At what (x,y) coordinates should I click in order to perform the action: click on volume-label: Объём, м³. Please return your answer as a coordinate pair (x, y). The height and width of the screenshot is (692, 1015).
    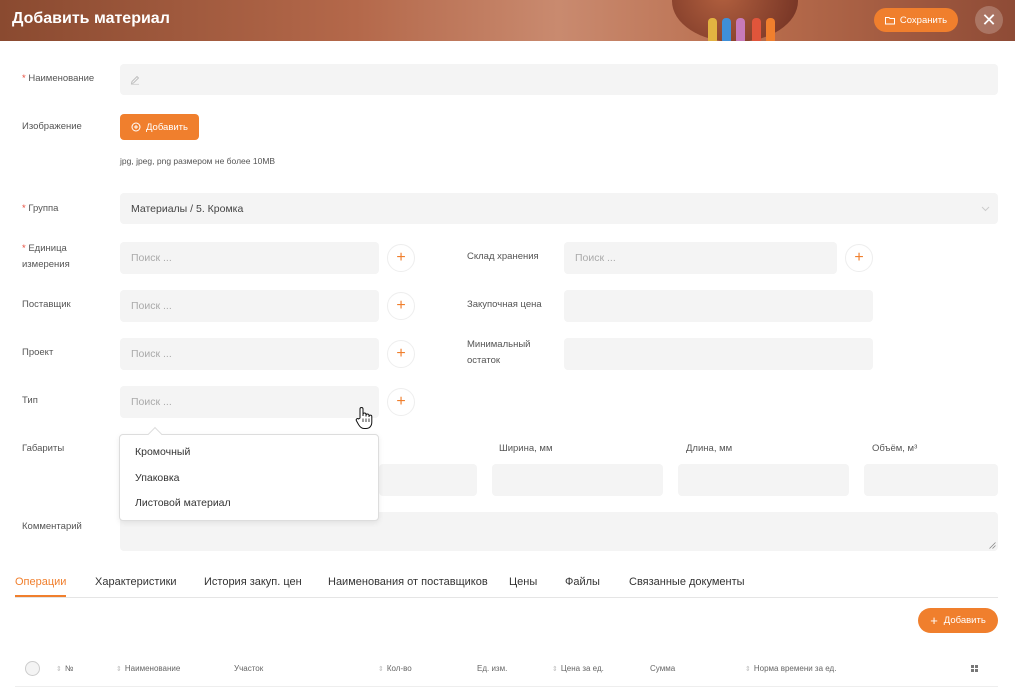
    Looking at the image, I should click on (895, 448).